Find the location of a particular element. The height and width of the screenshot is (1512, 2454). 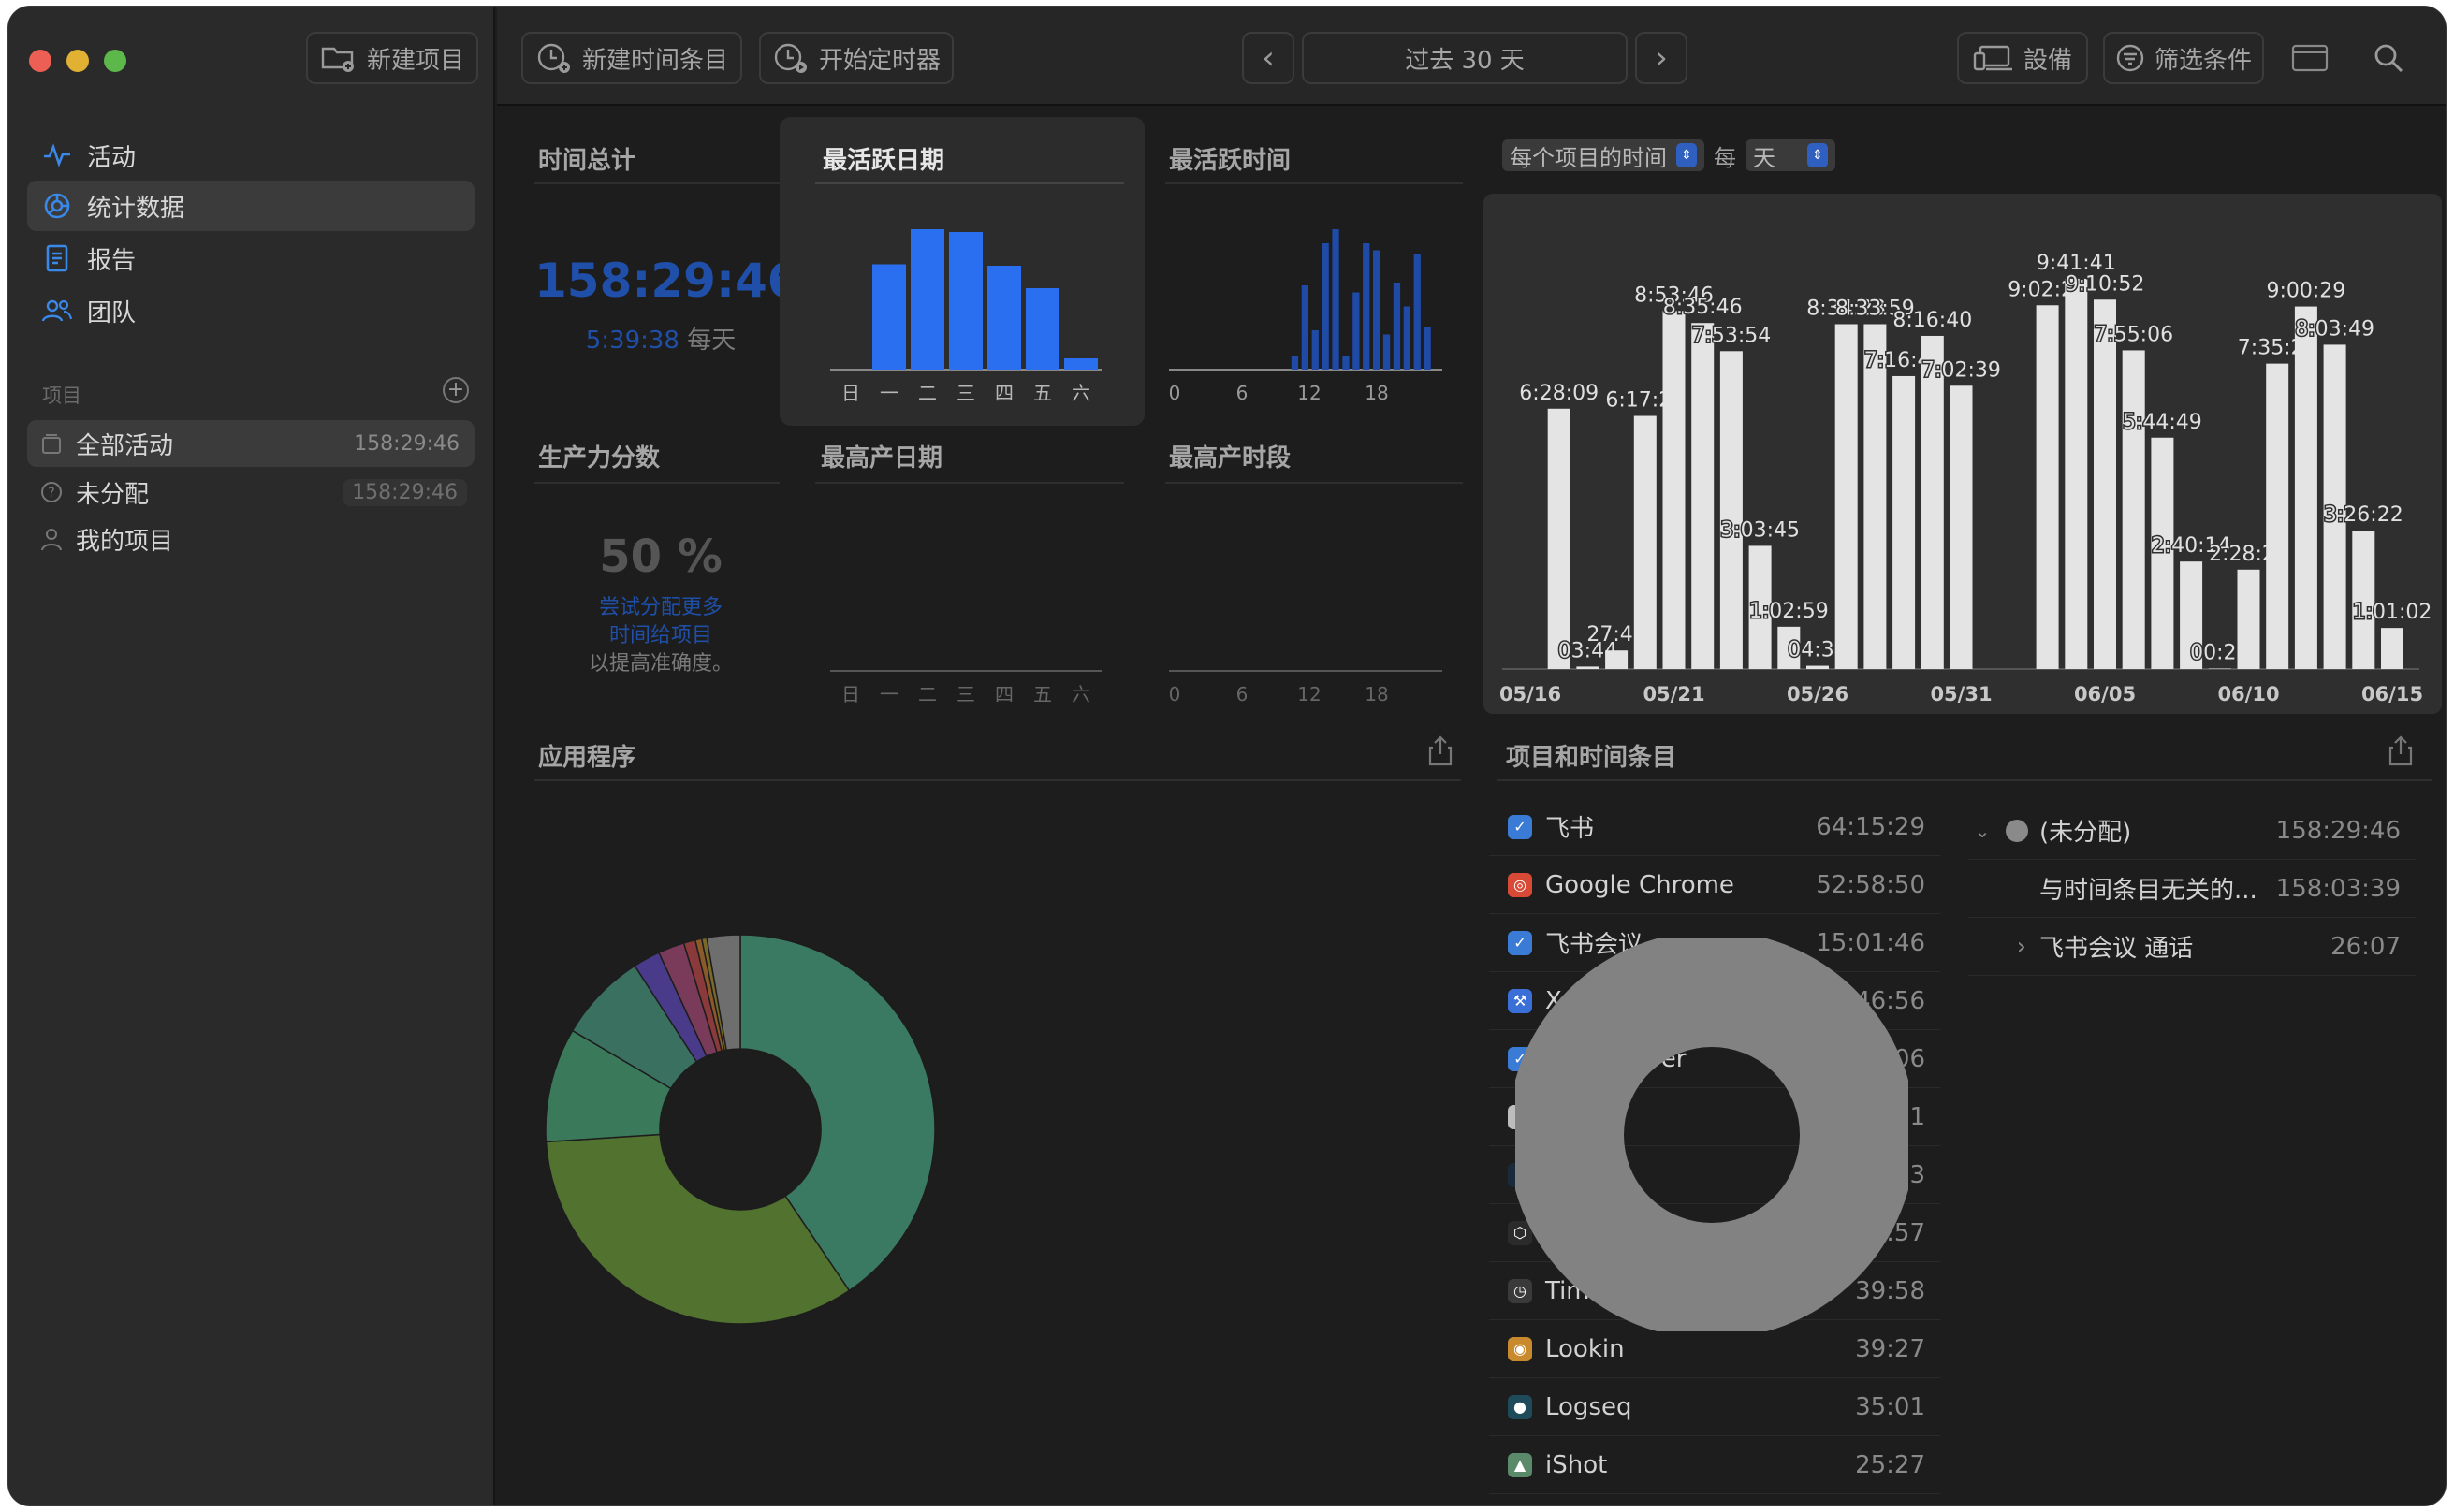

weekday-tick-label: 四 is located at coordinates (1004, 694).